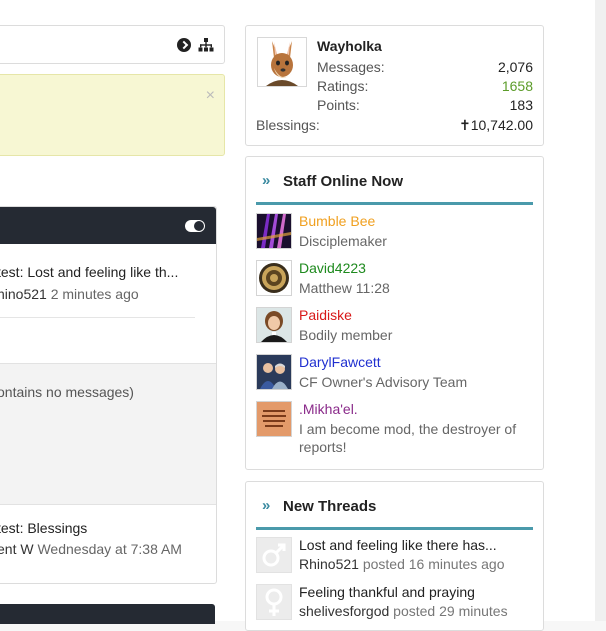  What do you see at coordinates (456, 564) in the screenshot?
I see `thread-time: 16 minutes ago` at bounding box center [456, 564].